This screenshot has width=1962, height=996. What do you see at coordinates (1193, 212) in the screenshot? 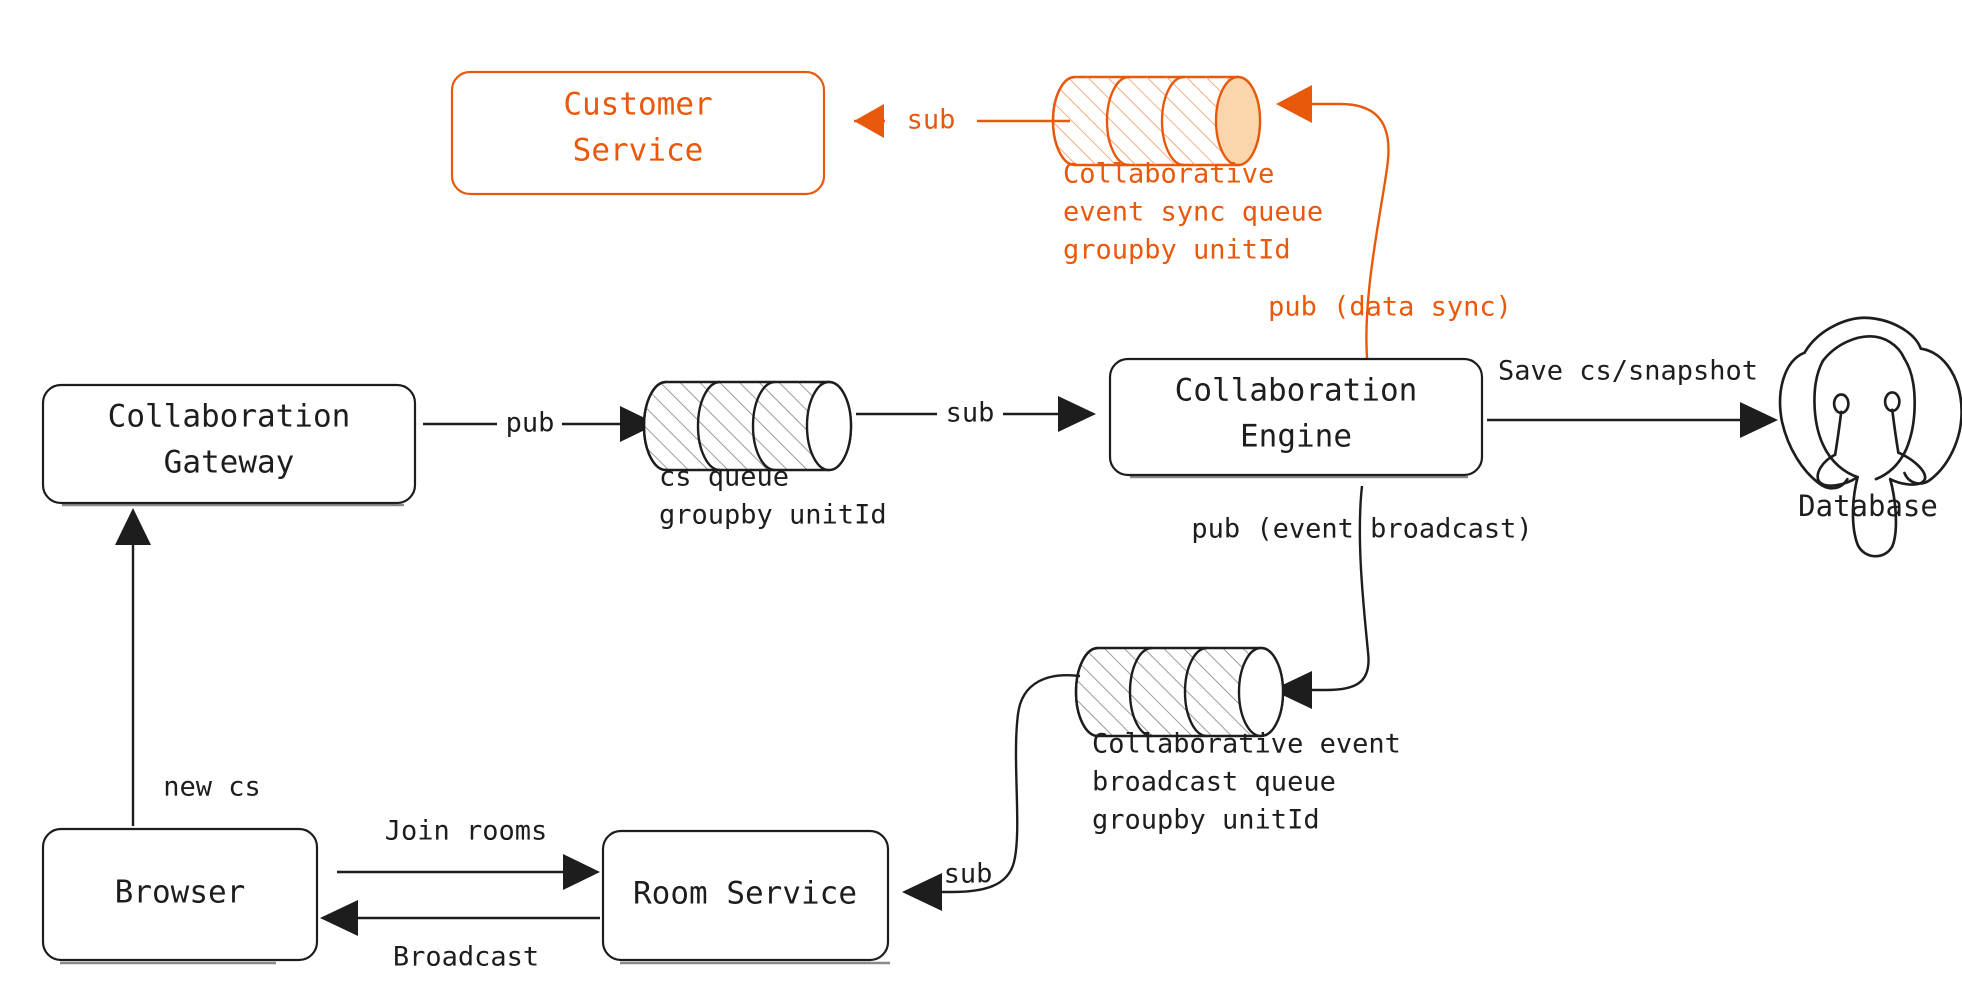
I see `sync-queue-label-line2: event sync queue` at bounding box center [1193, 212].